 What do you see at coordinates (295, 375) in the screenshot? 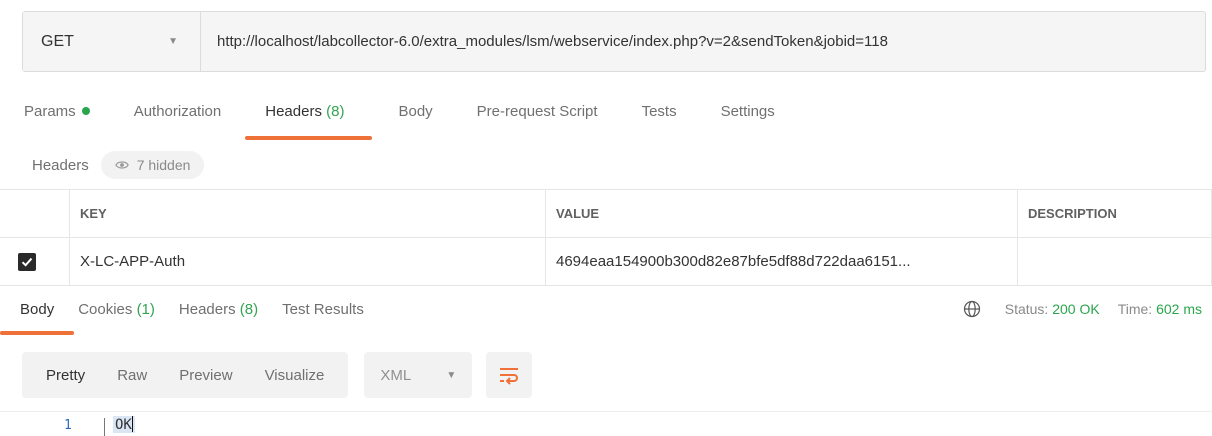
I see `view-visualize-button: Visualize` at bounding box center [295, 375].